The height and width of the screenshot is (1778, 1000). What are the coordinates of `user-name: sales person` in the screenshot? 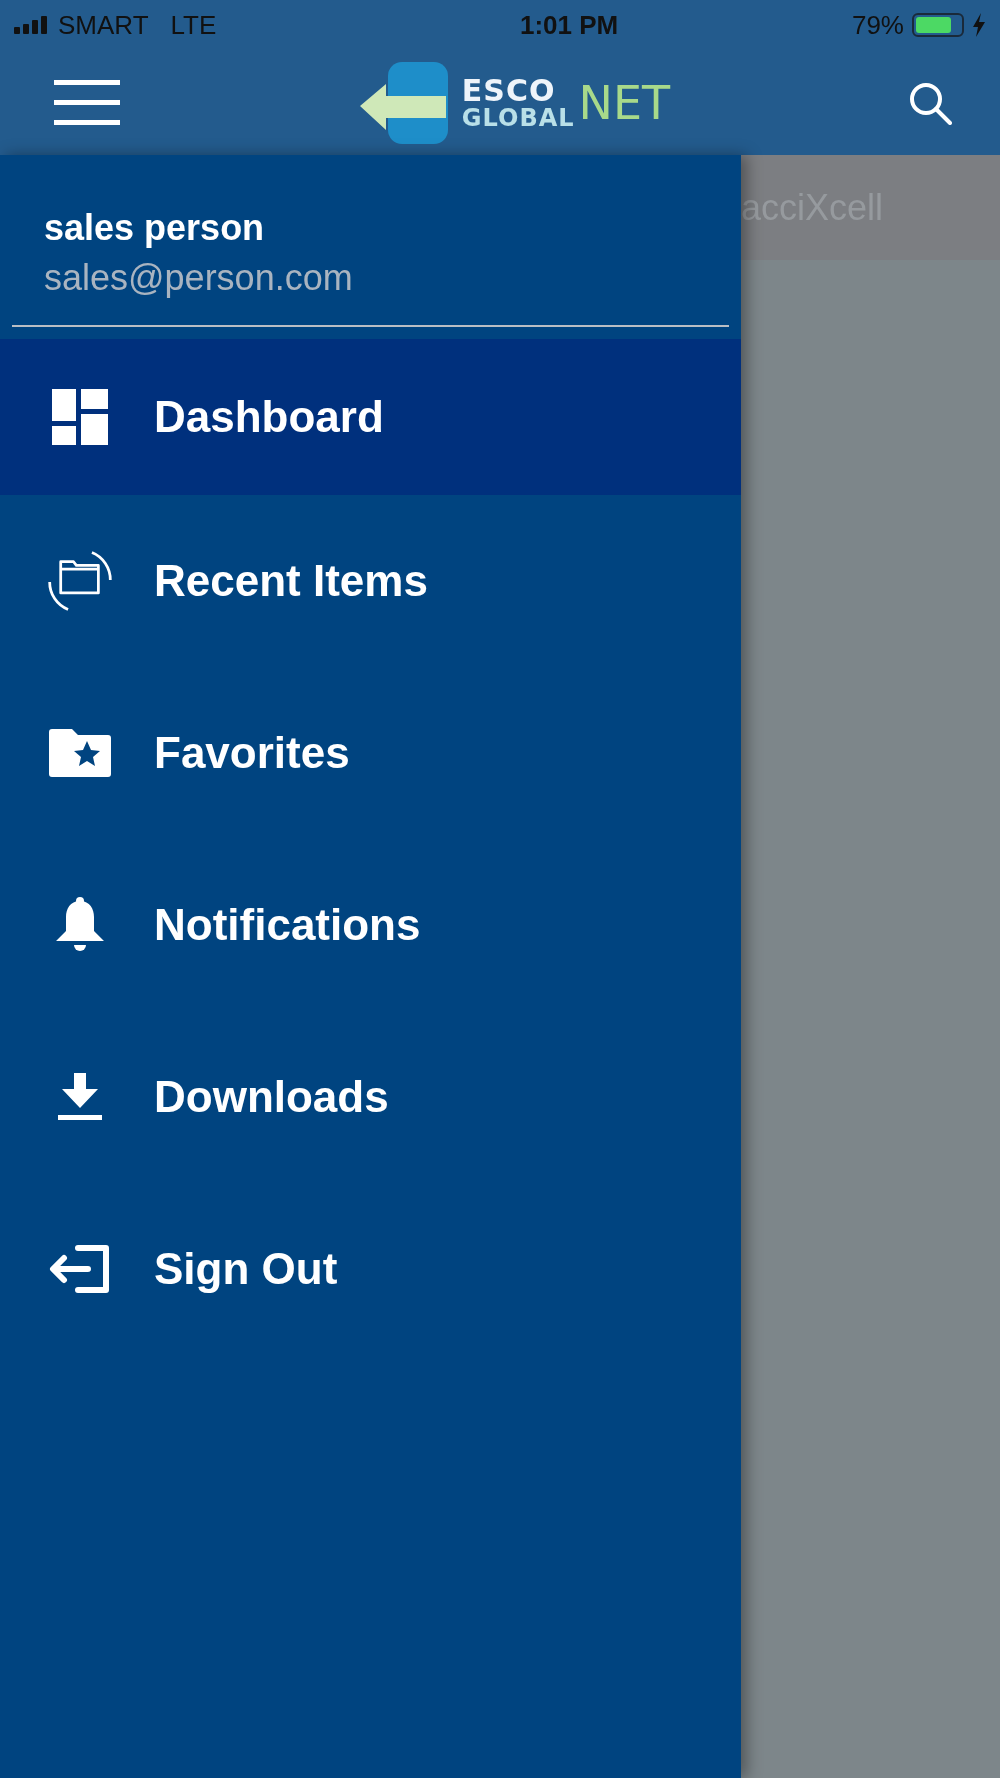 It's located at (155, 228).